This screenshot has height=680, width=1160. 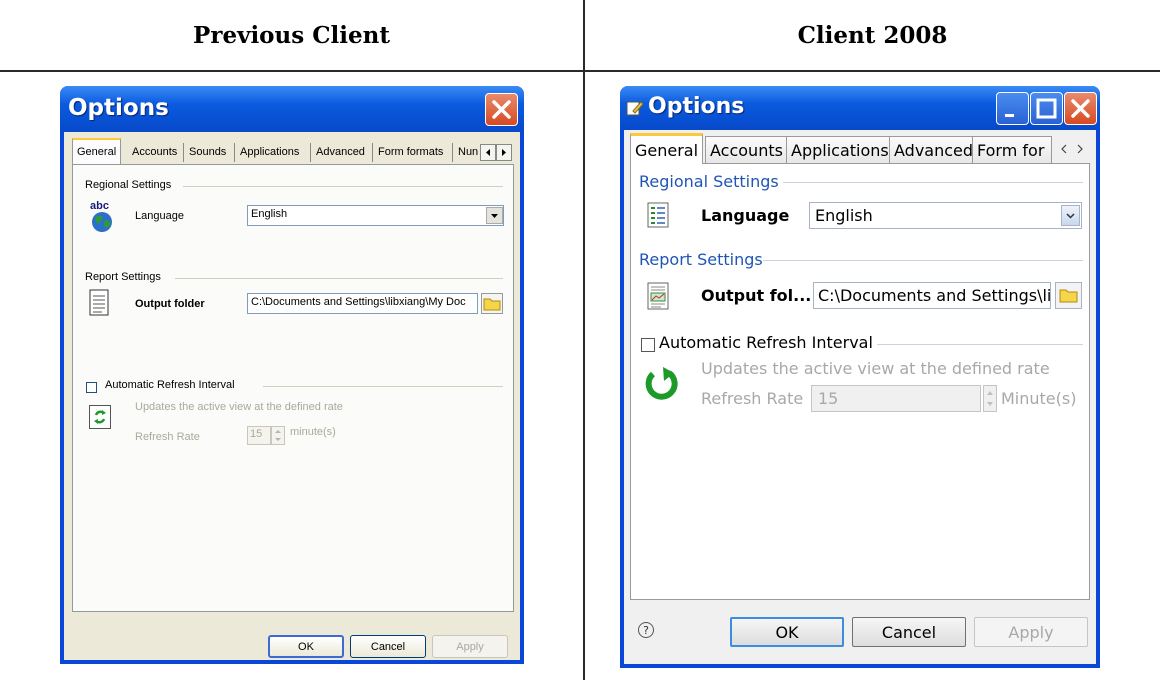 What do you see at coordinates (99, 206) in the screenshot?
I see `svg-text: abc` at bounding box center [99, 206].